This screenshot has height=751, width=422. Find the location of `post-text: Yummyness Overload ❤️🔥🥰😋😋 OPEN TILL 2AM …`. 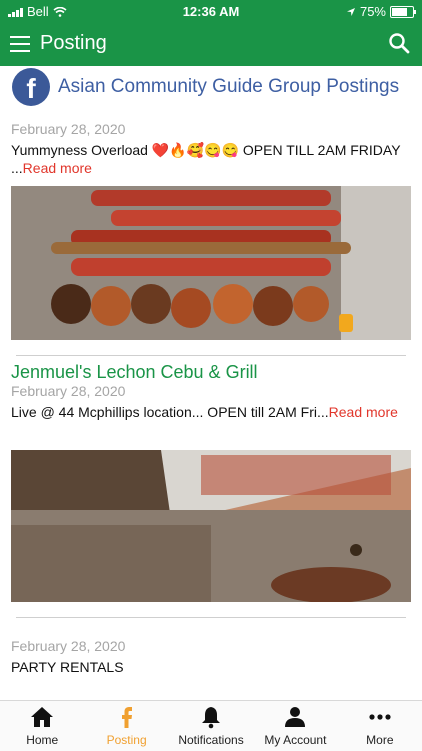

post-text: Yummyness Overload ❤️🔥🥰😋😋 OPEN TILL 2AM … is located at coordinates (206, 159).